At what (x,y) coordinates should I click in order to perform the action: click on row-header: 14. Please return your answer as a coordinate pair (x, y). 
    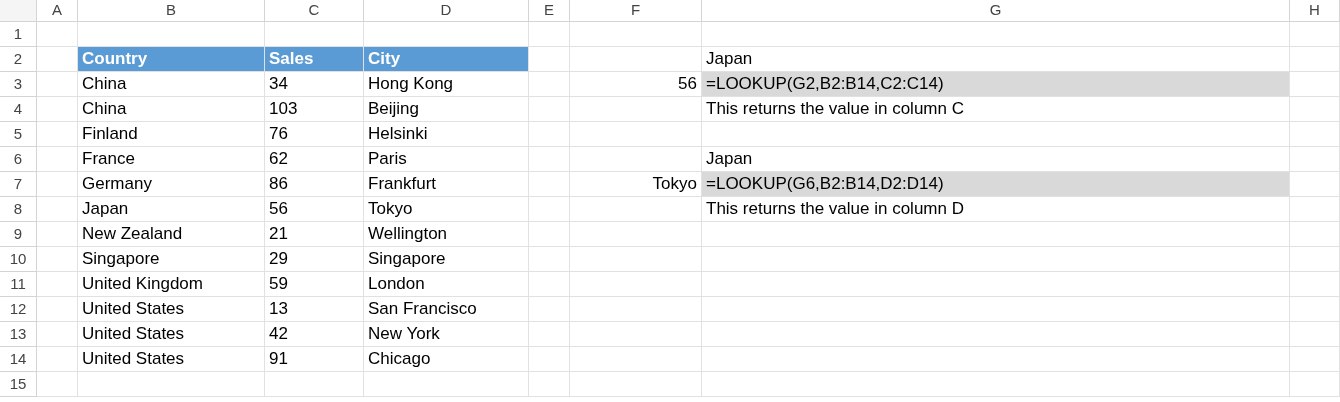
    Looking at the image, I should click on (18, 359).